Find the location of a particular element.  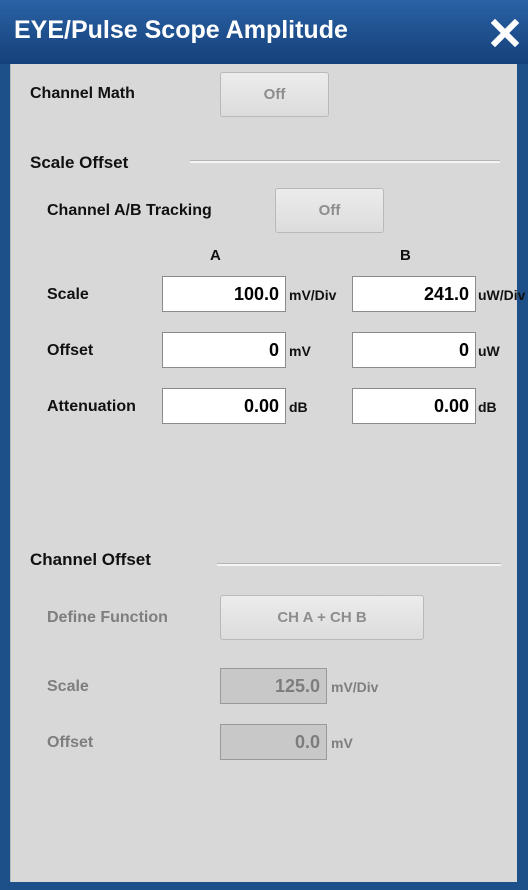

channel-offset-scale-field: 125.0 is located at coordinates (273, 686).